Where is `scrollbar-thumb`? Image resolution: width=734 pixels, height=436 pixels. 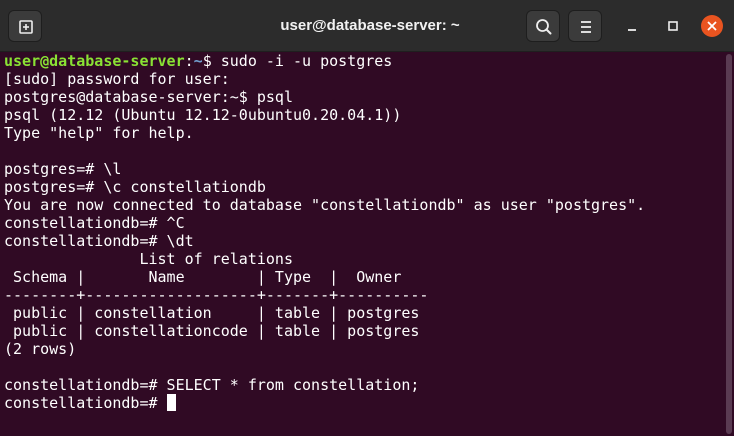
scrollbar-thumb is located at coordinates (729, 244).